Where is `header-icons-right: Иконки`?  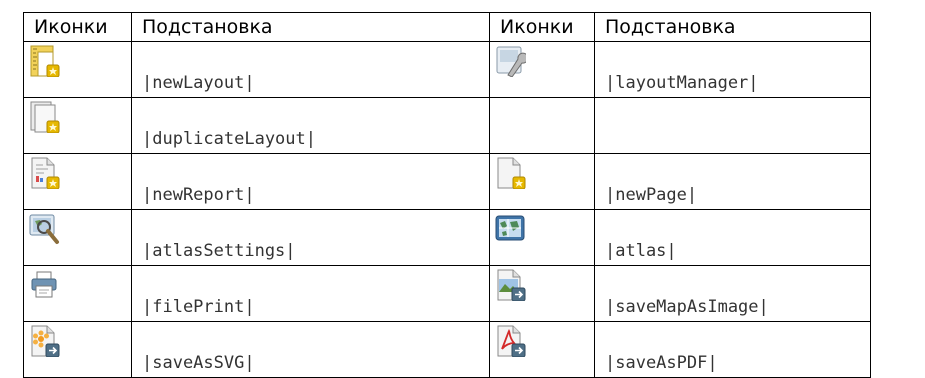 header-icons-right: Иконки is located at coordinates (542, 27).